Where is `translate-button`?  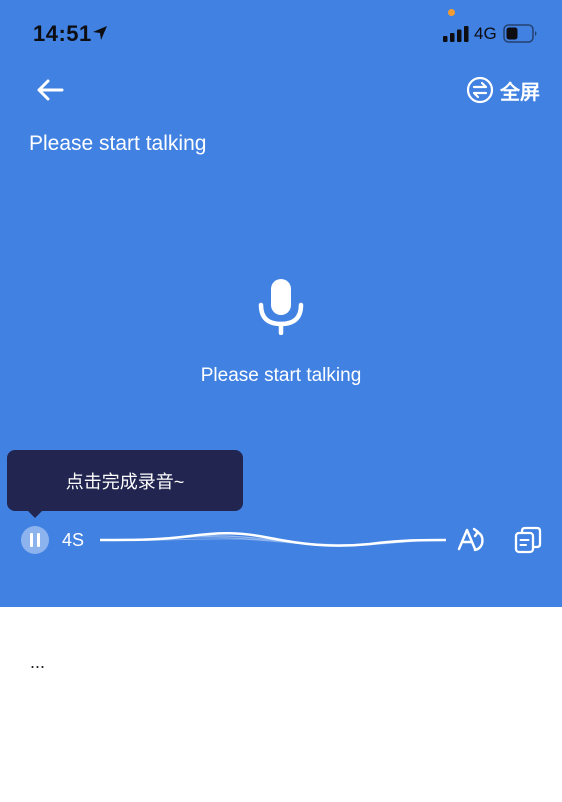
translate-button is located at coordinates (472, 540).